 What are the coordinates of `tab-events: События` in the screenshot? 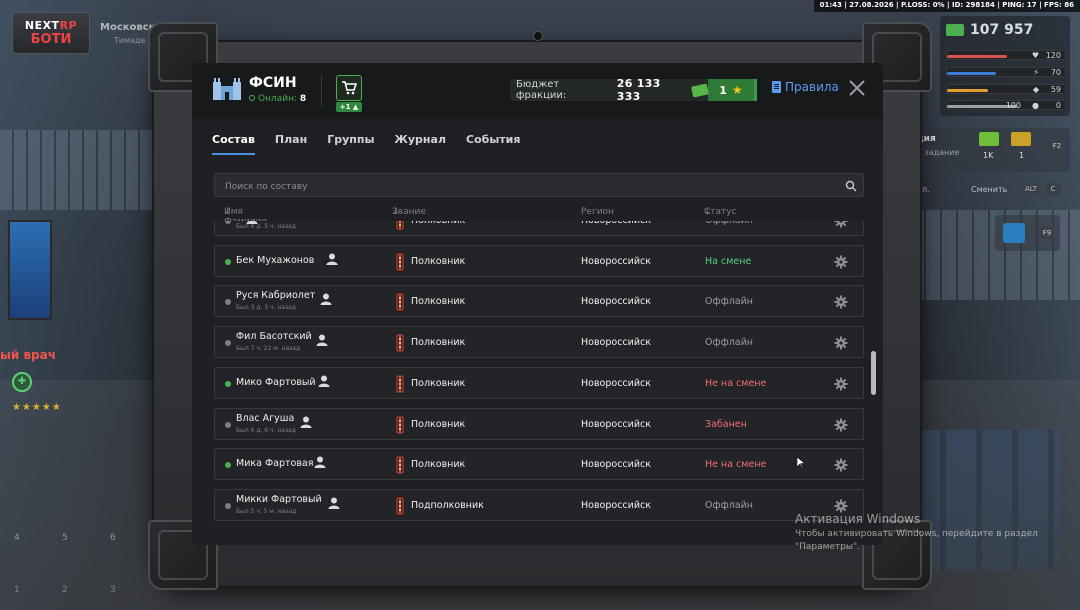 It's located at (493, 144).